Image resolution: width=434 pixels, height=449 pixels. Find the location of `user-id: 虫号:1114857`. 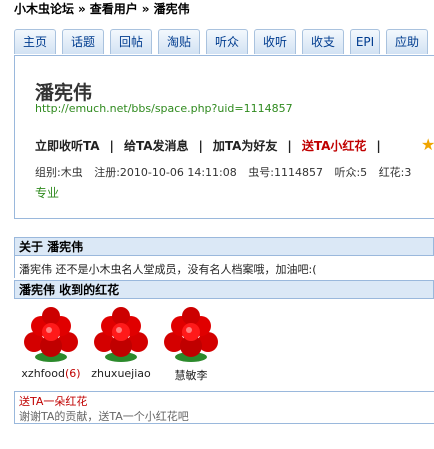

user-id: 虫号:1114857 is located at coordinates (285, 172).